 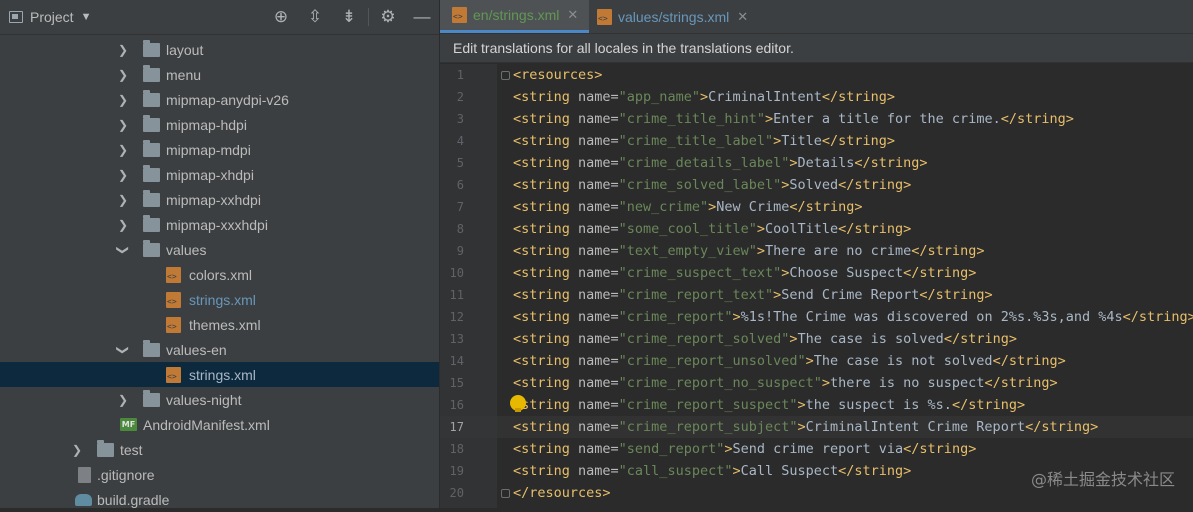 What do you see at coordinates (219, 474) in the screenshot?
I see `tree-item-gitignore: .gitignore` at bounding box center [219, 474].